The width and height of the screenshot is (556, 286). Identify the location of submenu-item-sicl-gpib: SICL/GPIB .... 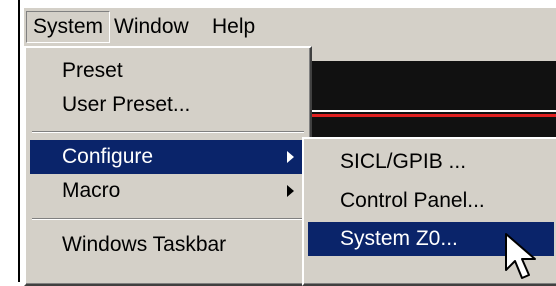
(431, 162).